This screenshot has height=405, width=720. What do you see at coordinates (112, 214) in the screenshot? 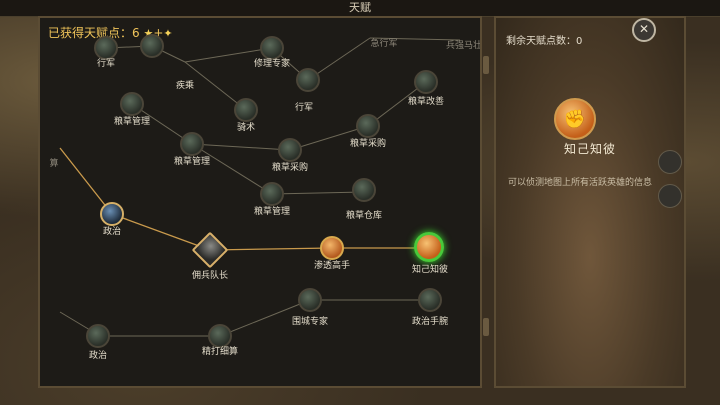
I see `talent-node-politics` at bounding box center [112, 214].